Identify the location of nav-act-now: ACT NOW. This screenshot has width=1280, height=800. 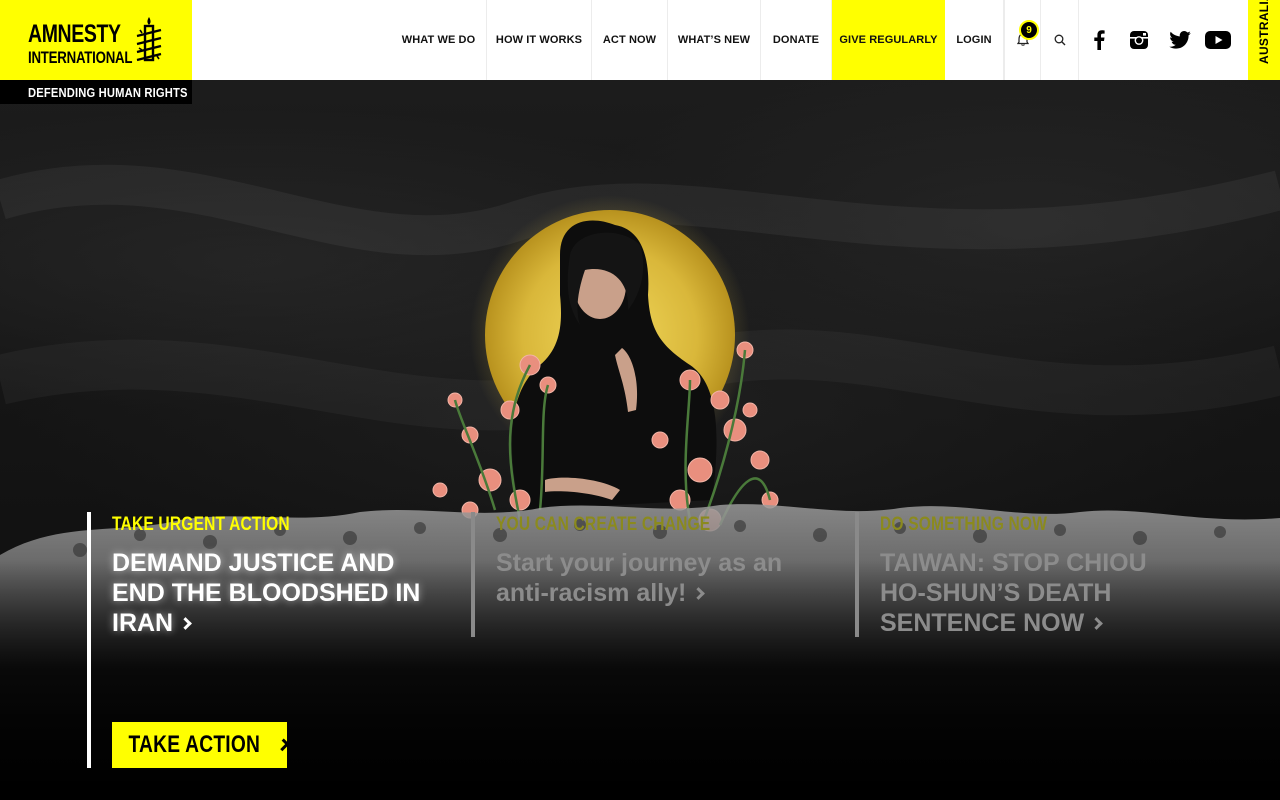
(630, 40).